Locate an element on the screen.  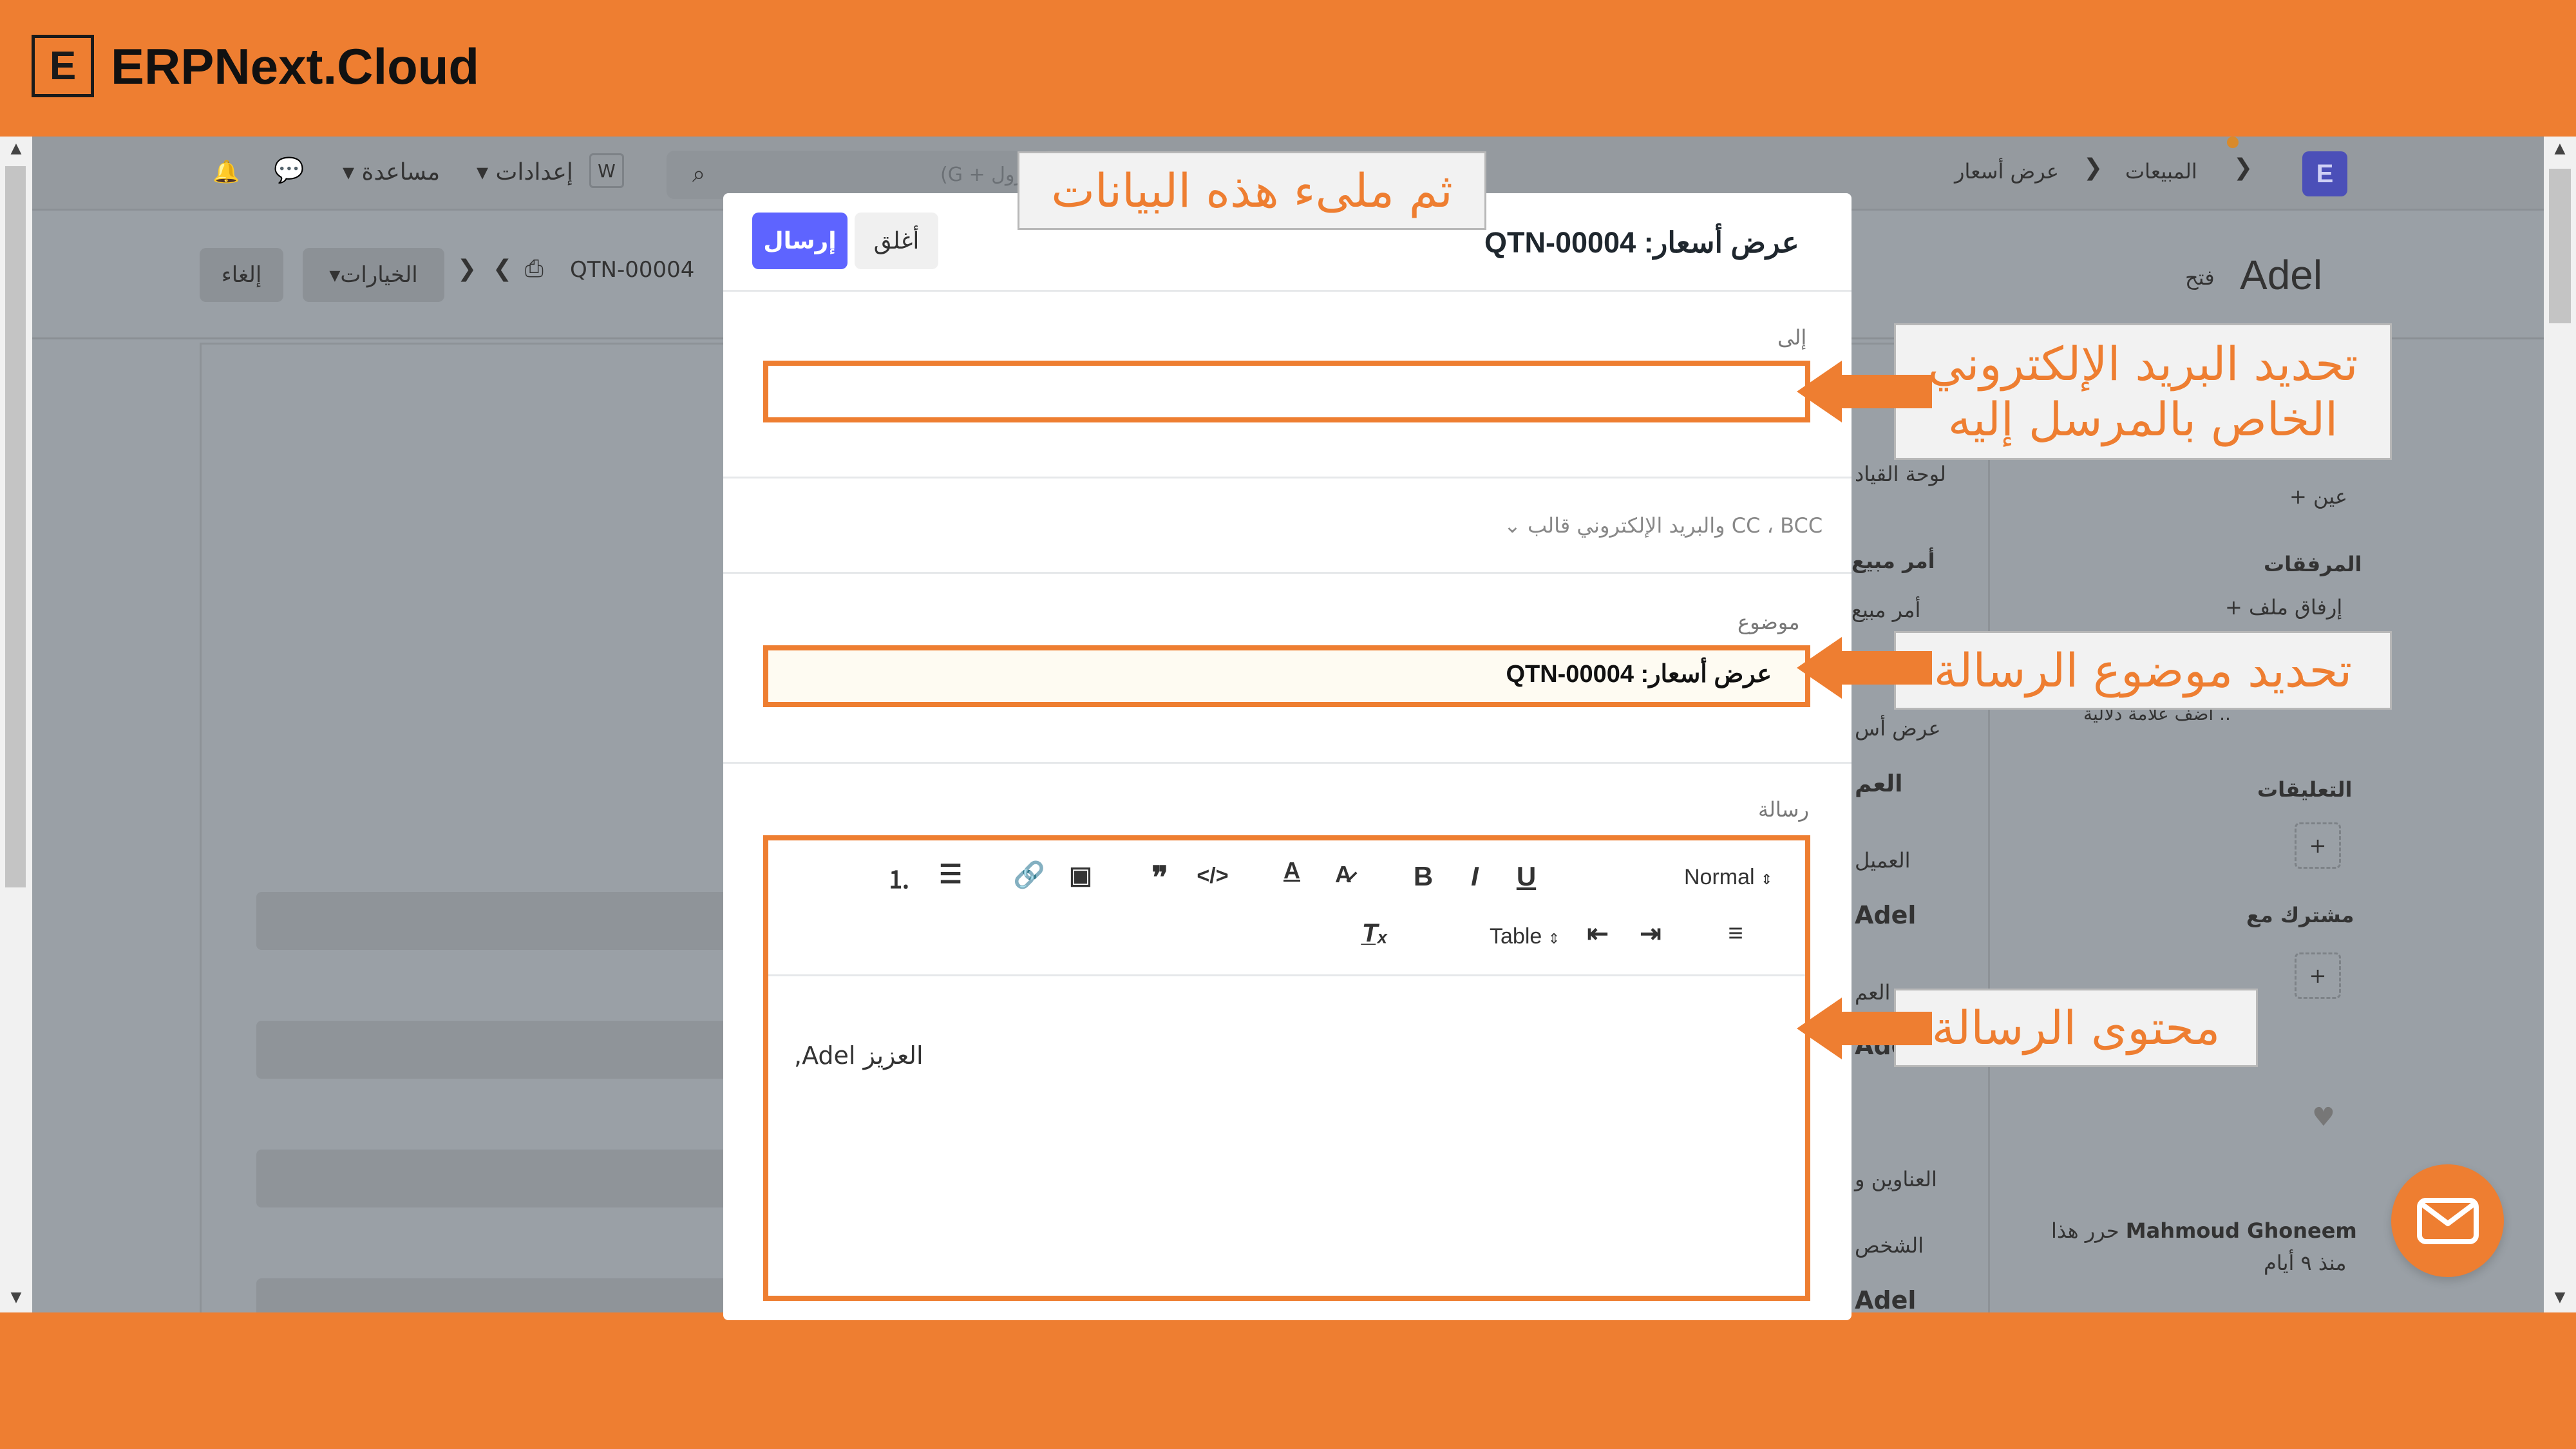
callout-content: محتوى الرسالة is located at coordinates (2076, 1028).